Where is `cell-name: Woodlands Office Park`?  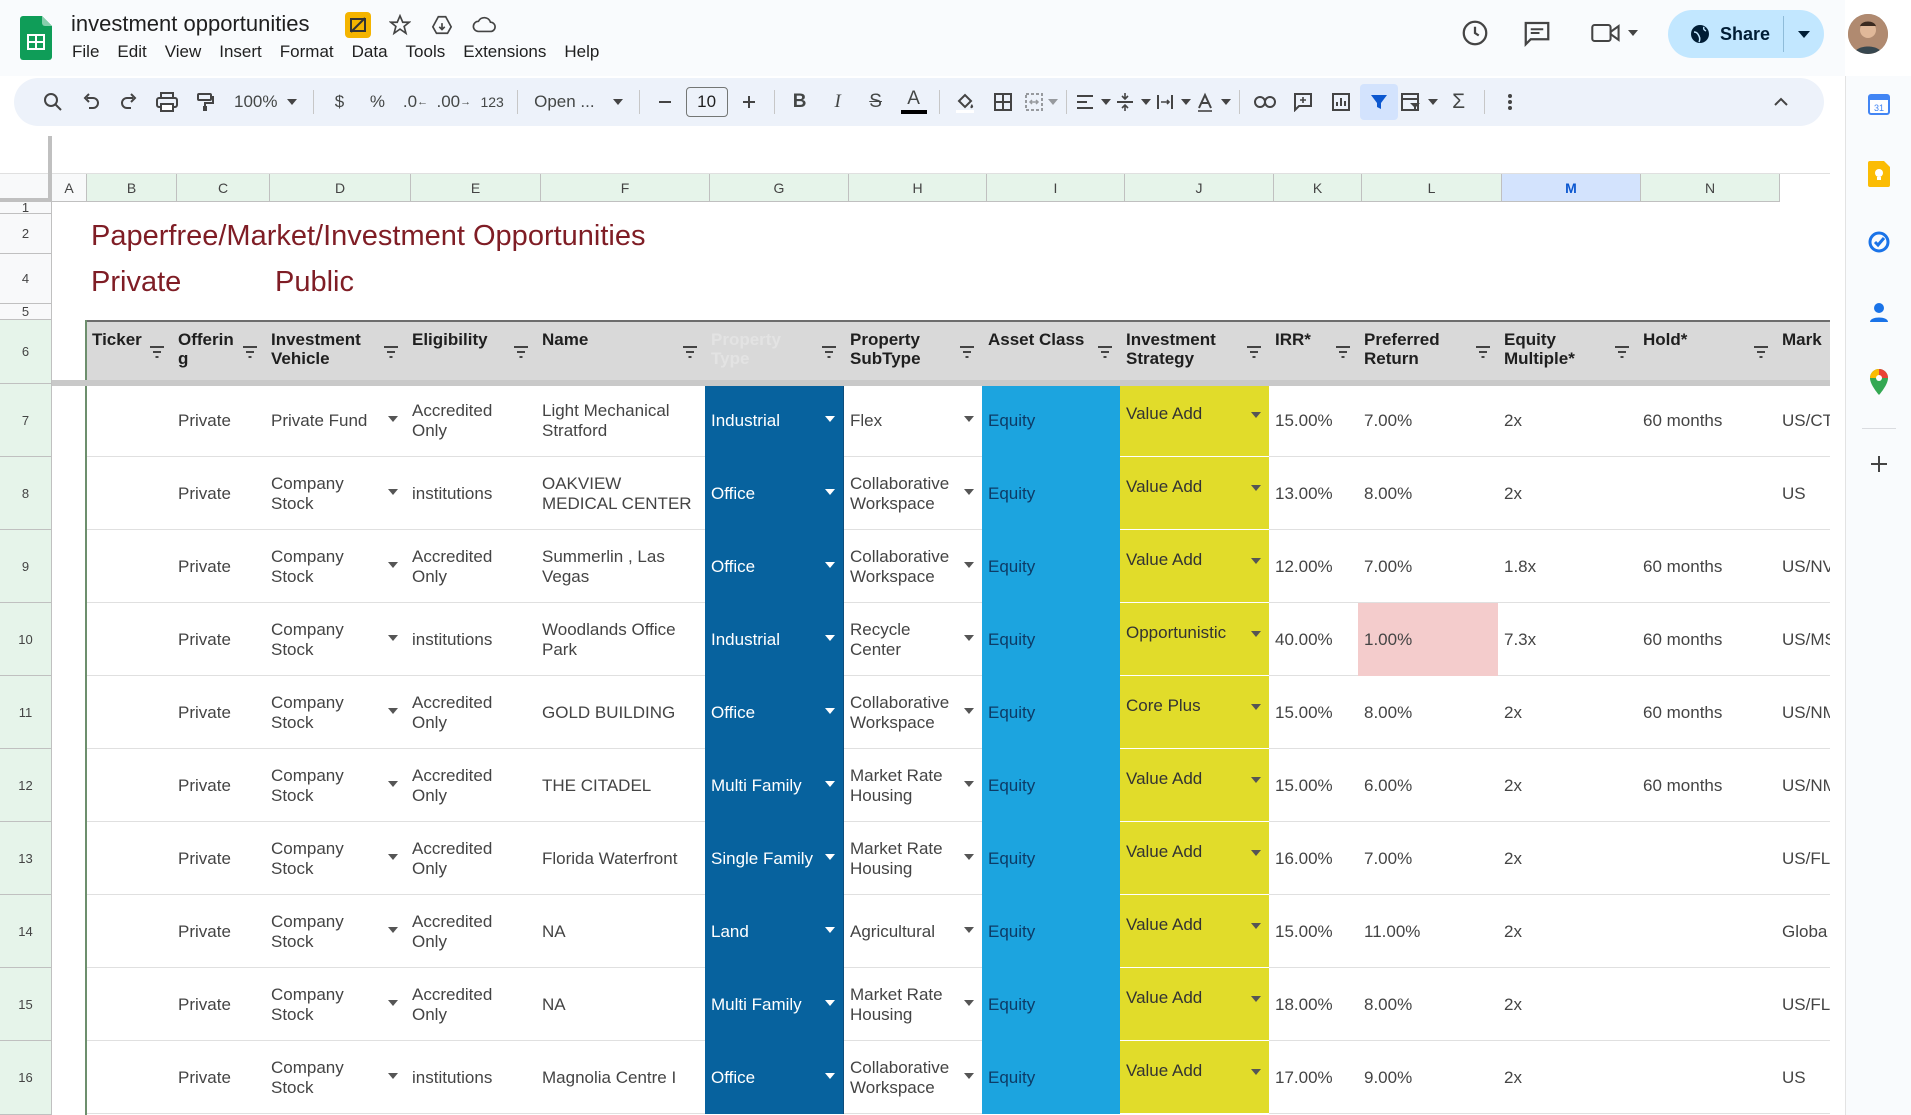 cell-name: Woodlands Office Park is located at coordinates (620, 639).